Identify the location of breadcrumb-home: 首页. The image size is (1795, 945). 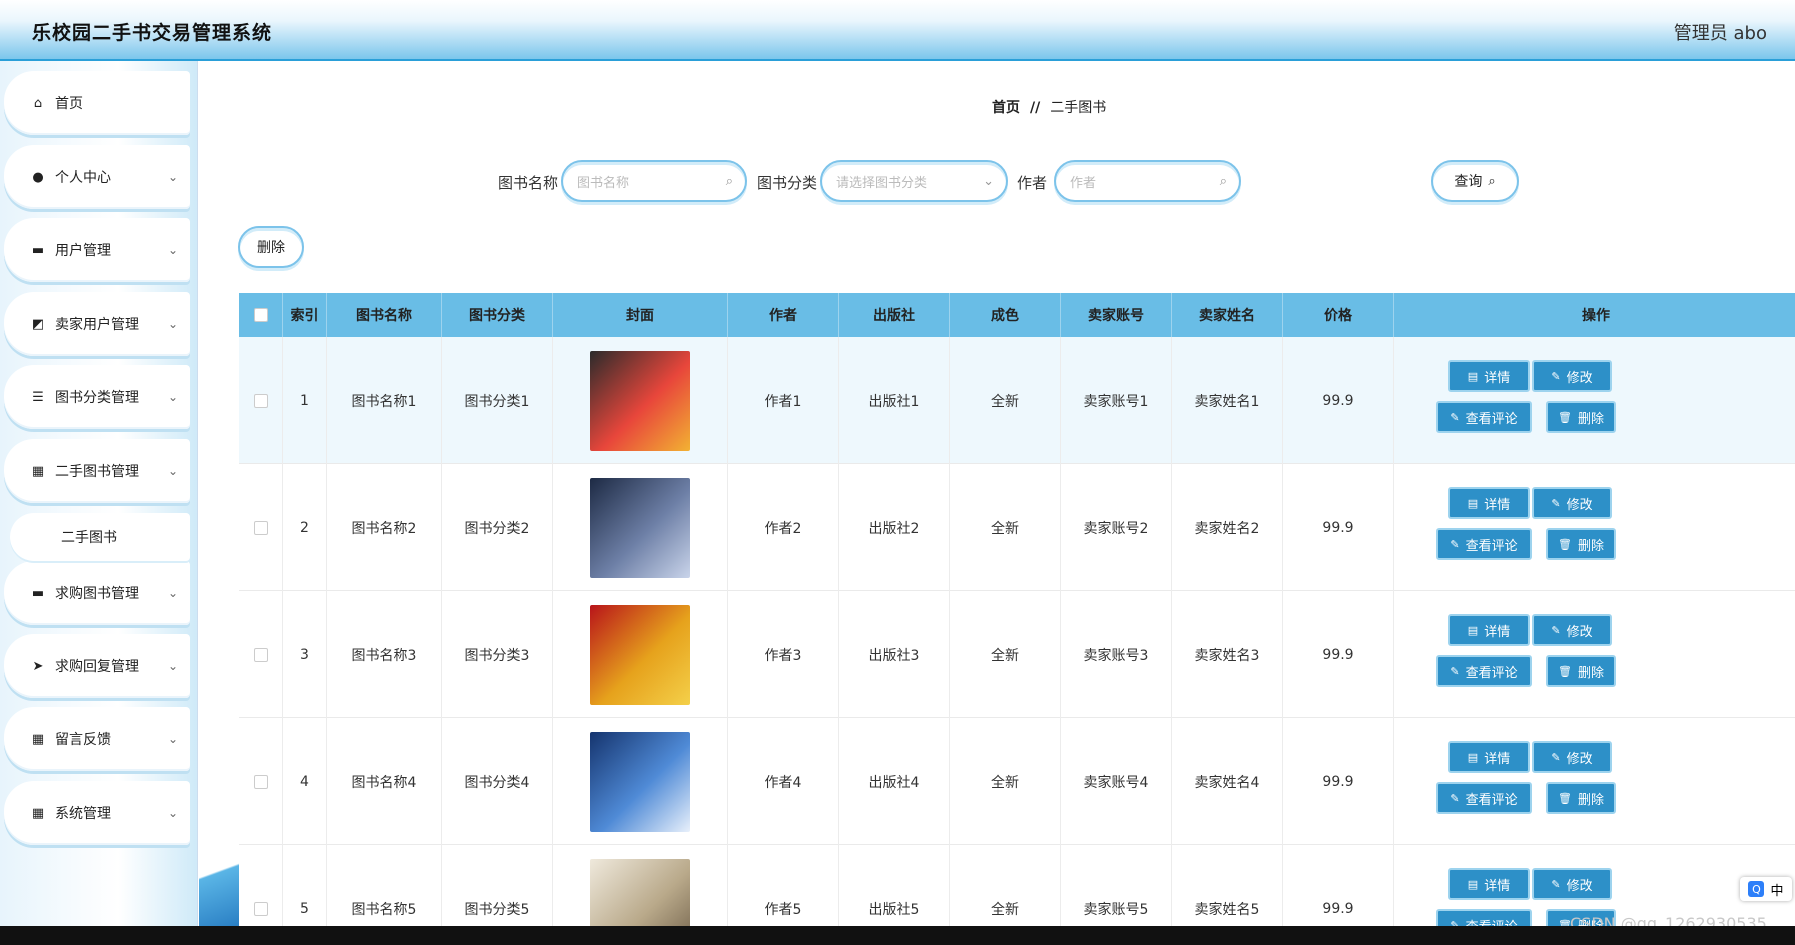
(1006, 108).